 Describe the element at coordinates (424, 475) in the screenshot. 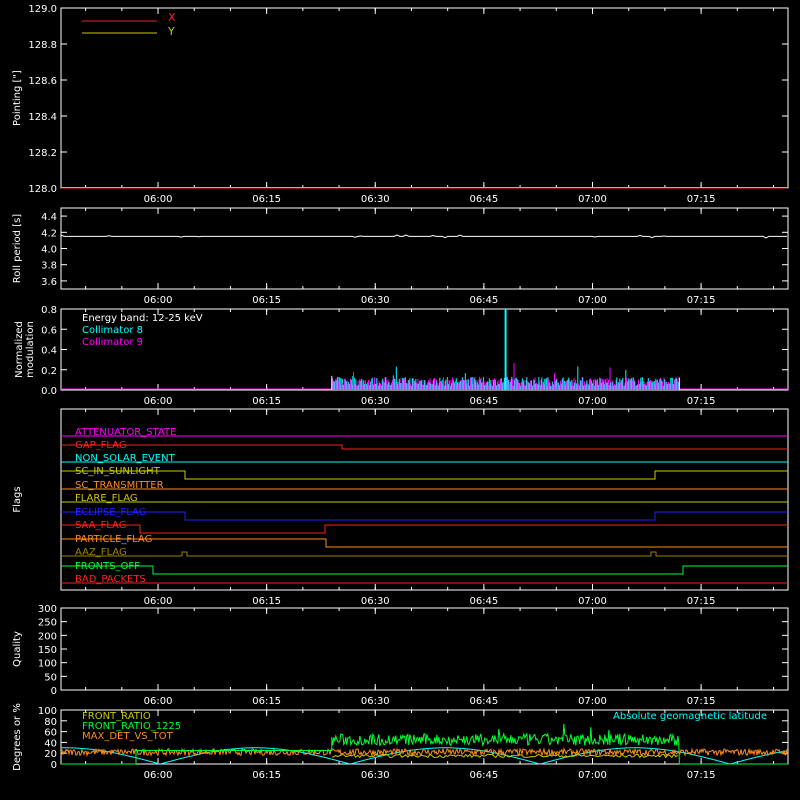

I see `flag-line-sc-in-sunlight` at that location.